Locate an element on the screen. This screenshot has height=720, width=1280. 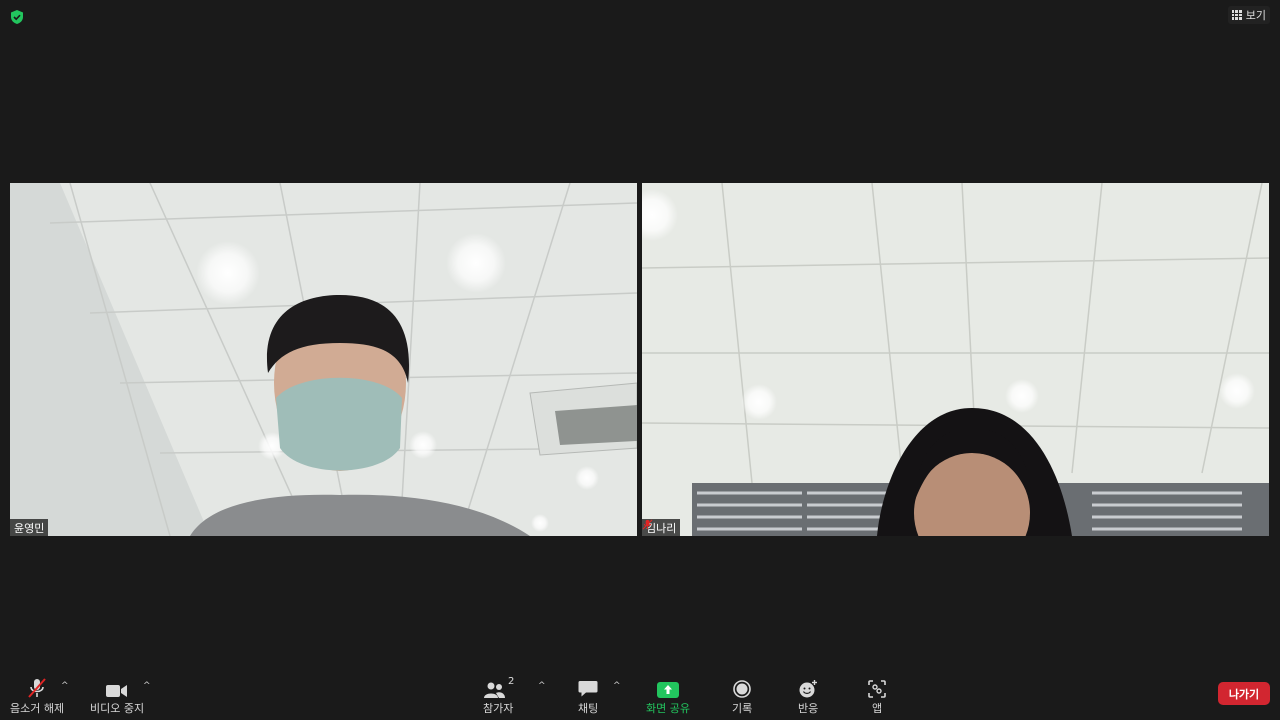
participant-name-tag: 윤영민 is located at coordinates (29, 527).